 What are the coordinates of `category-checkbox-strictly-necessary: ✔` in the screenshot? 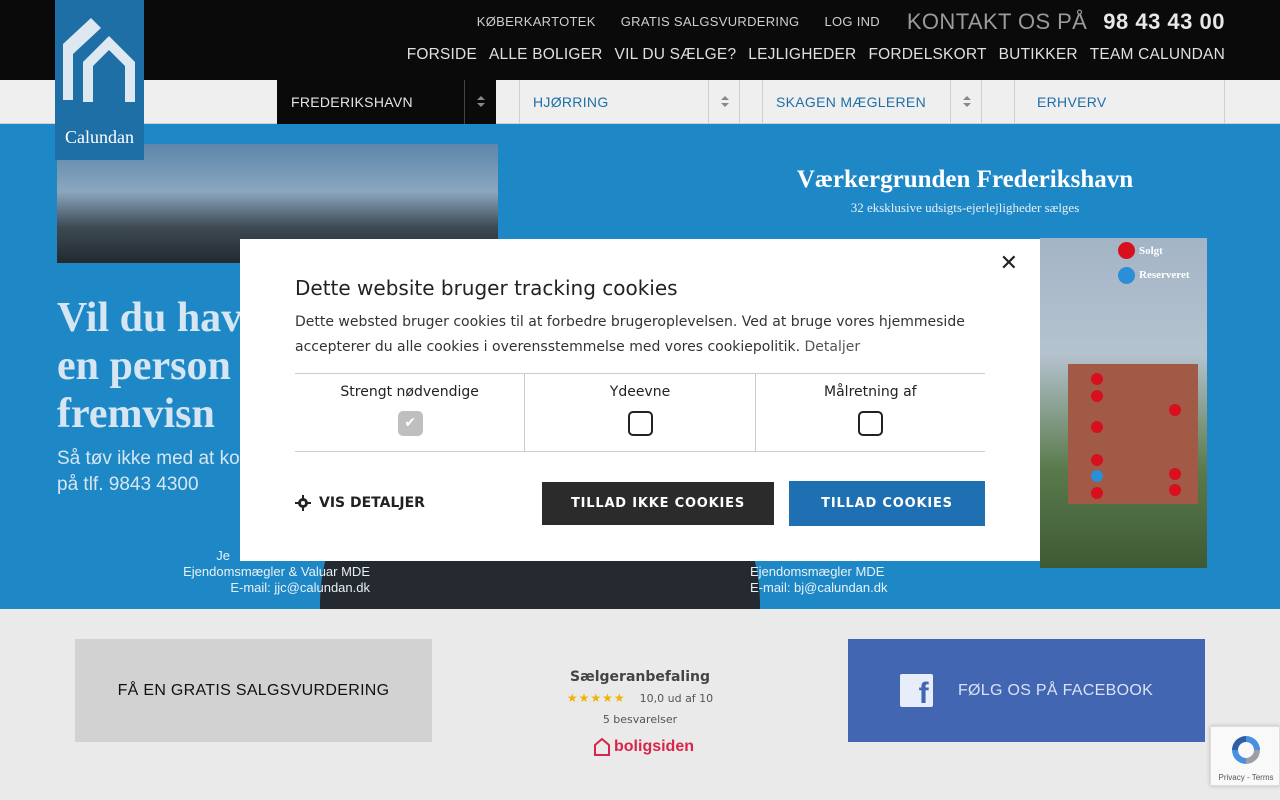 It's located at (410, 423).